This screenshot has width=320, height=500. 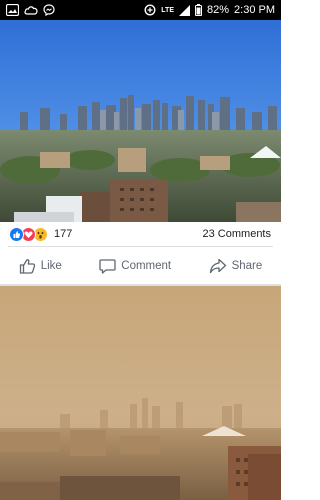 I want to click on comment-bubble-icon, so click(x=107, y=266).